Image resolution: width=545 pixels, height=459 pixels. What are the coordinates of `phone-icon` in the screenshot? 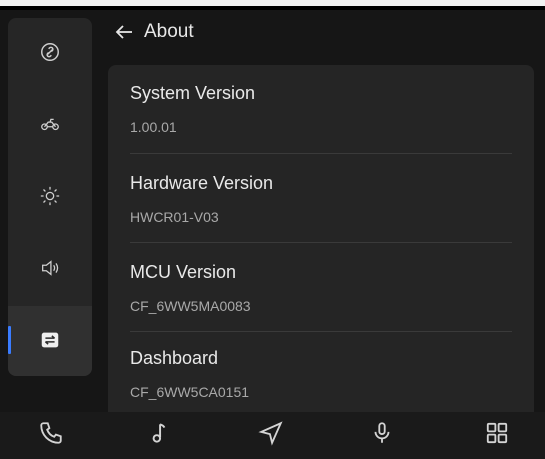 It's located at (51, 435).